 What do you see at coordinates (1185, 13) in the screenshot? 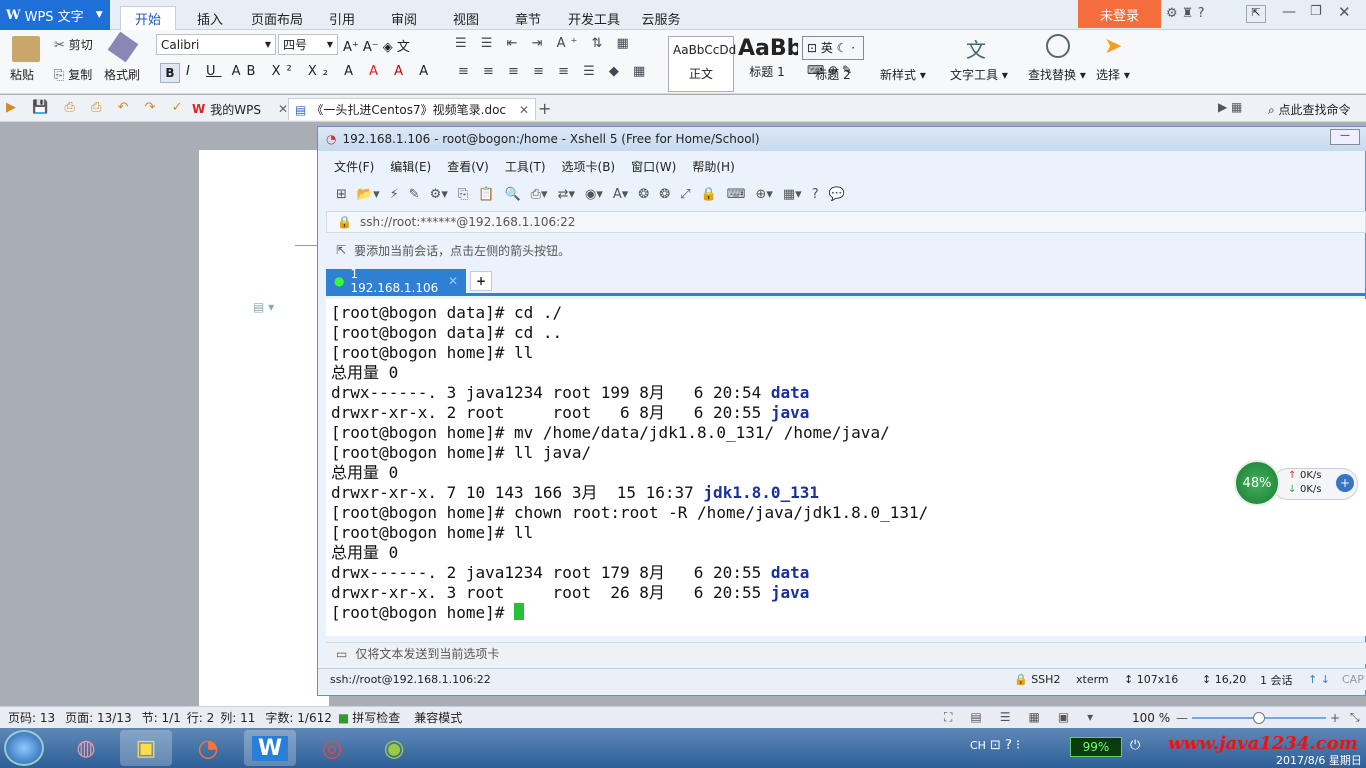
I see `skin-icon: ⚙ ♜ ?` at bounding box center [1185, 13].